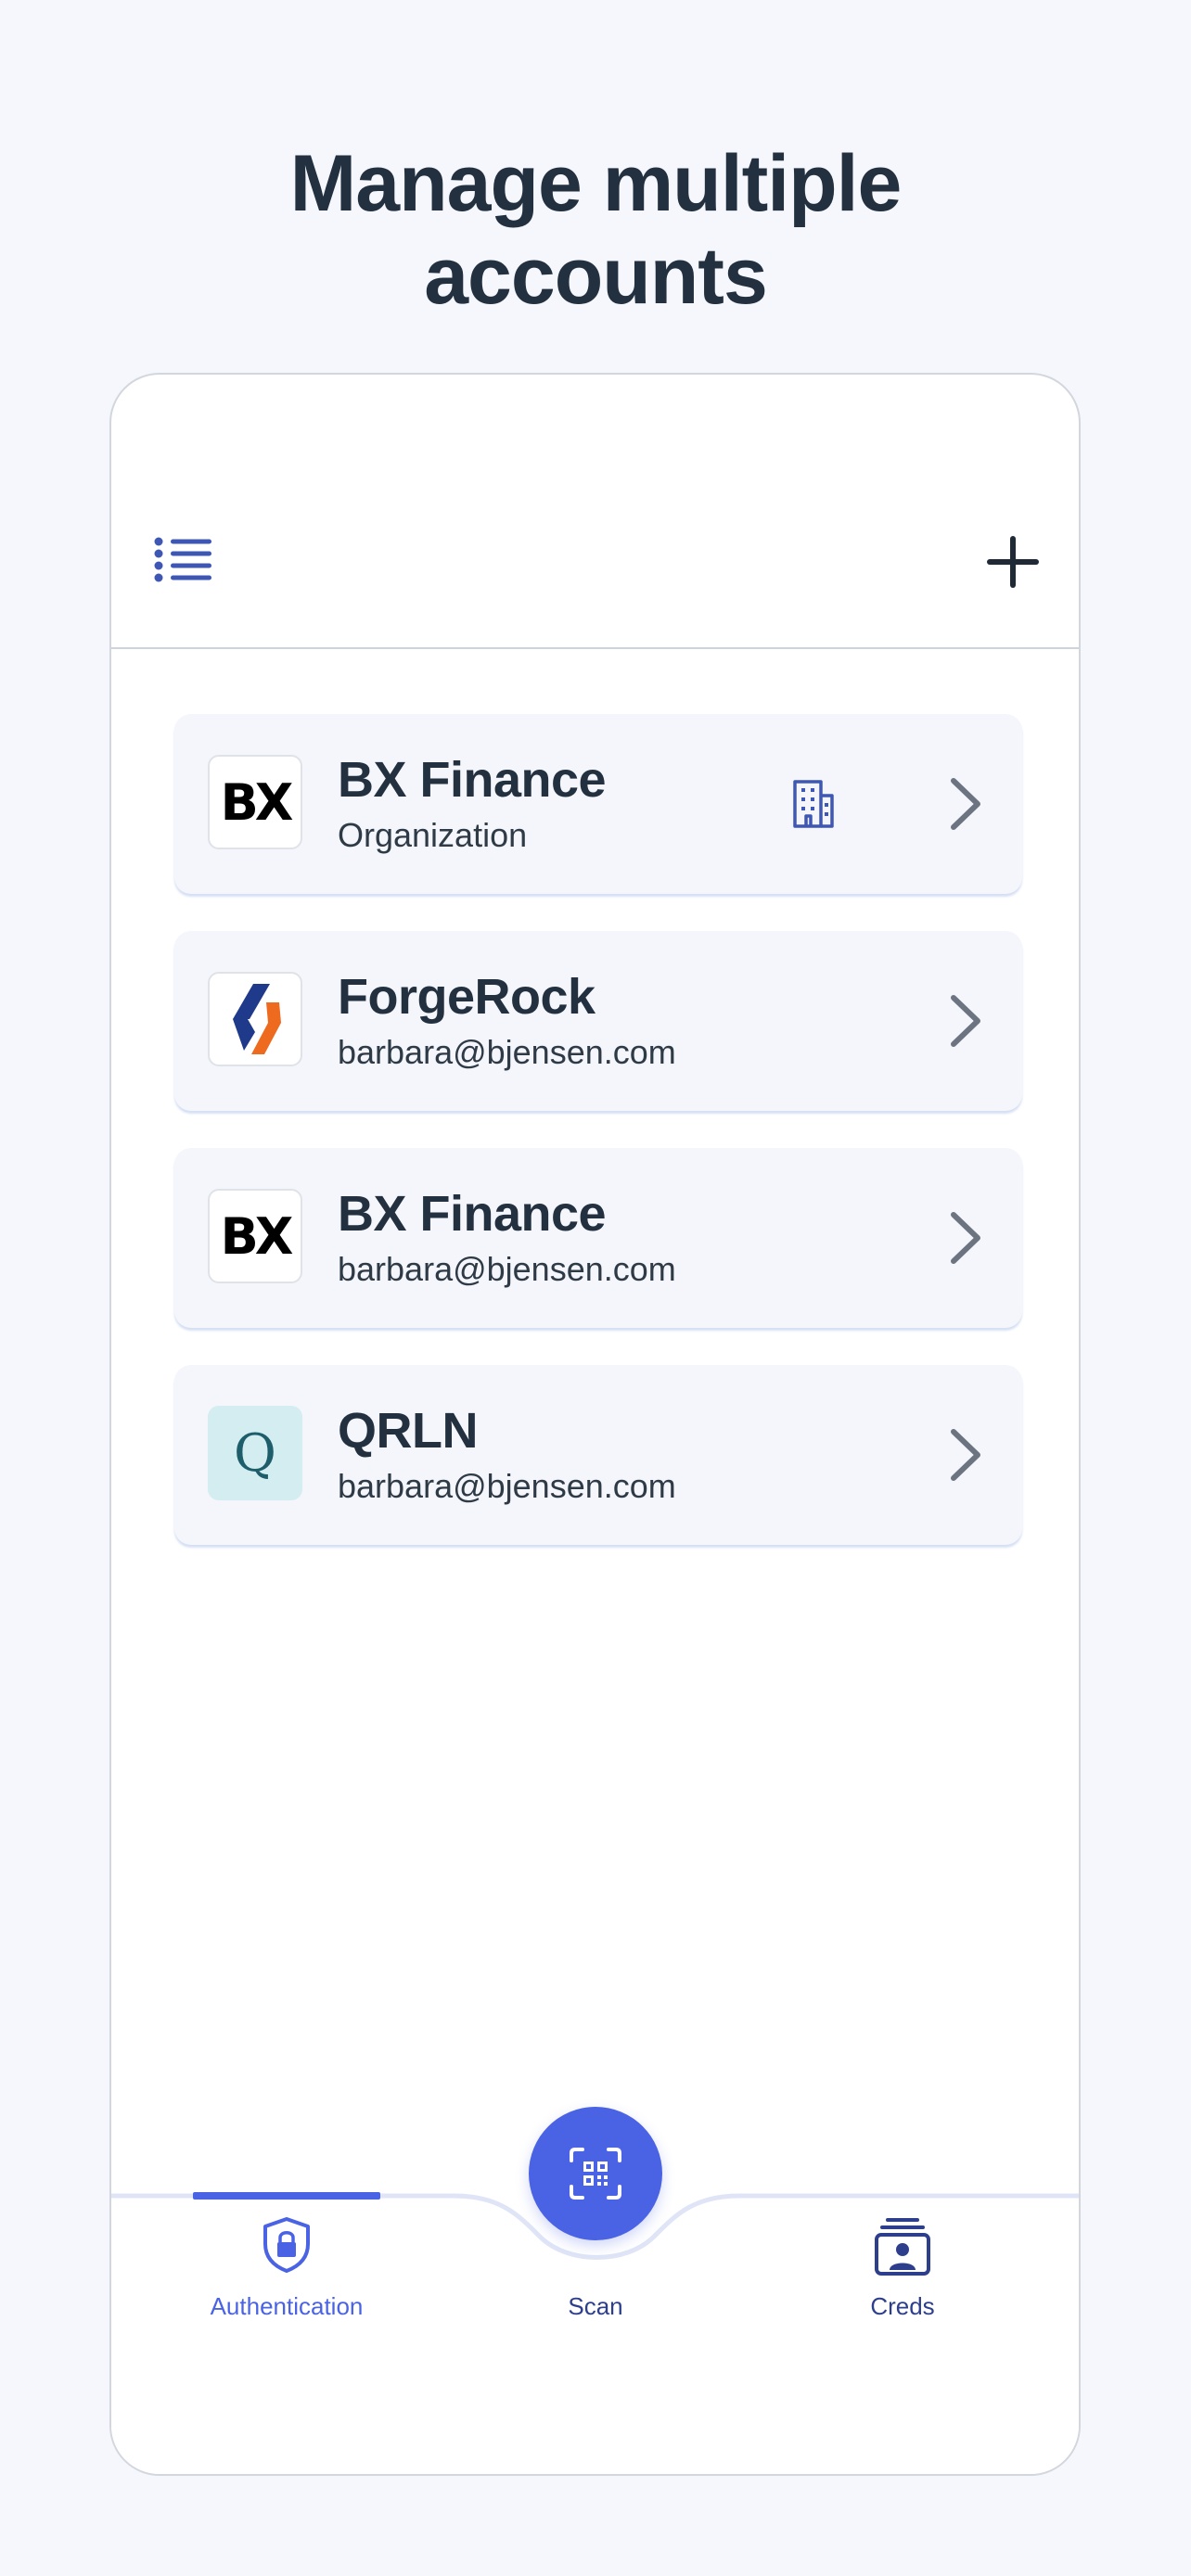  Describe the element at coordinates (595, 2306) in the screenshot. I see `tab-label: Scan` at that location.